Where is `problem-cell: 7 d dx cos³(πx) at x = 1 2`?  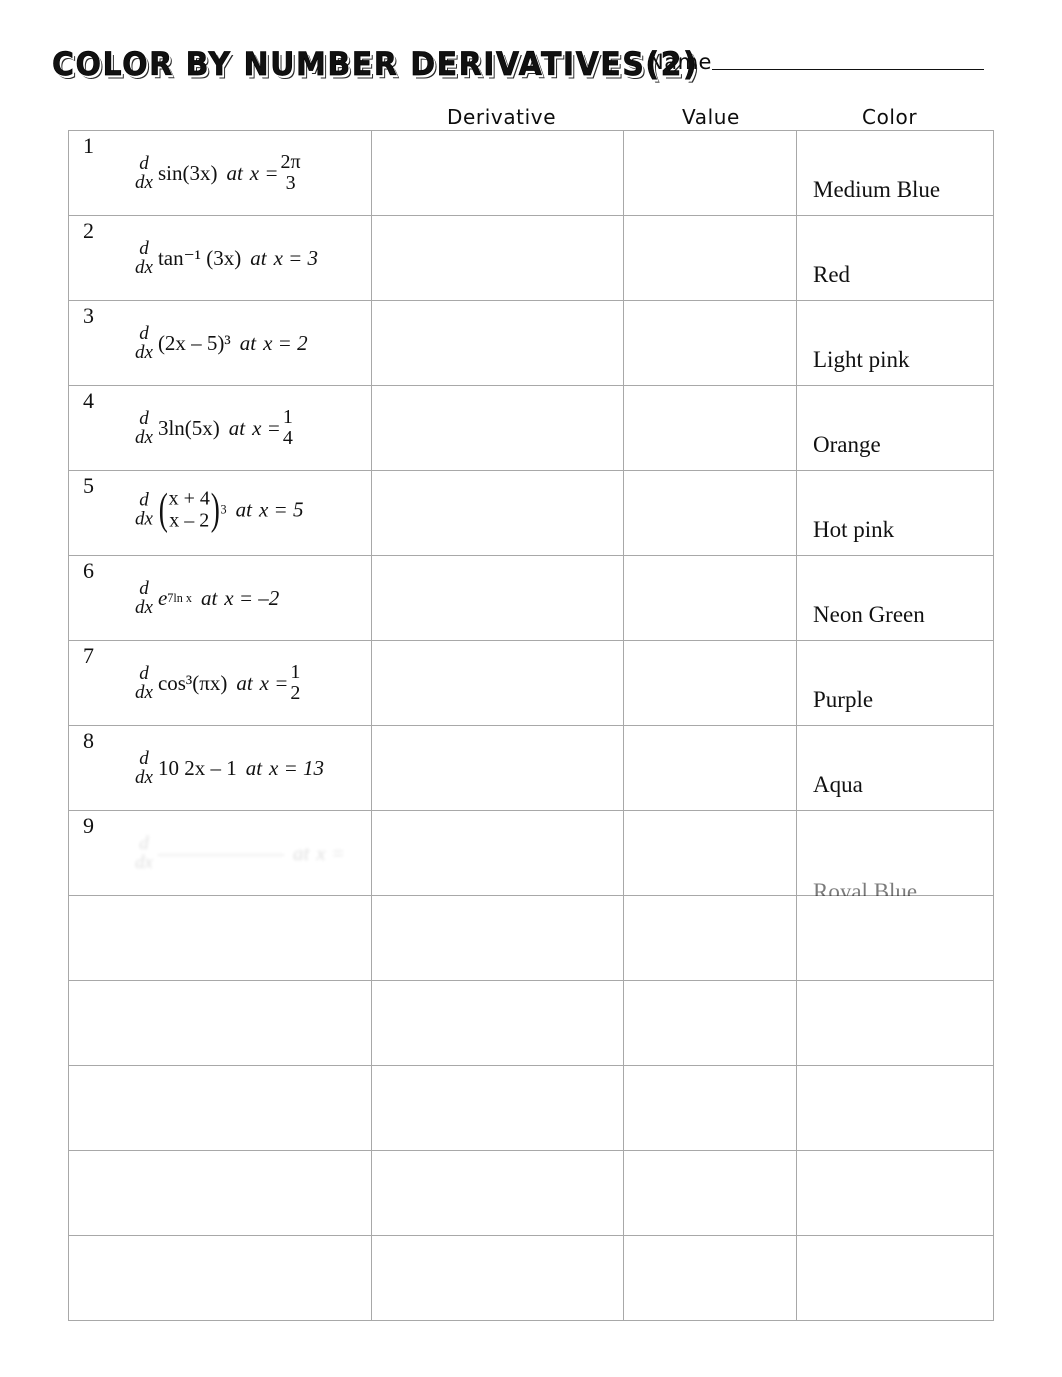
problem-cell: 7 d dx cos³(πx) at x = 1 2 is located at coordinates (220, 683).